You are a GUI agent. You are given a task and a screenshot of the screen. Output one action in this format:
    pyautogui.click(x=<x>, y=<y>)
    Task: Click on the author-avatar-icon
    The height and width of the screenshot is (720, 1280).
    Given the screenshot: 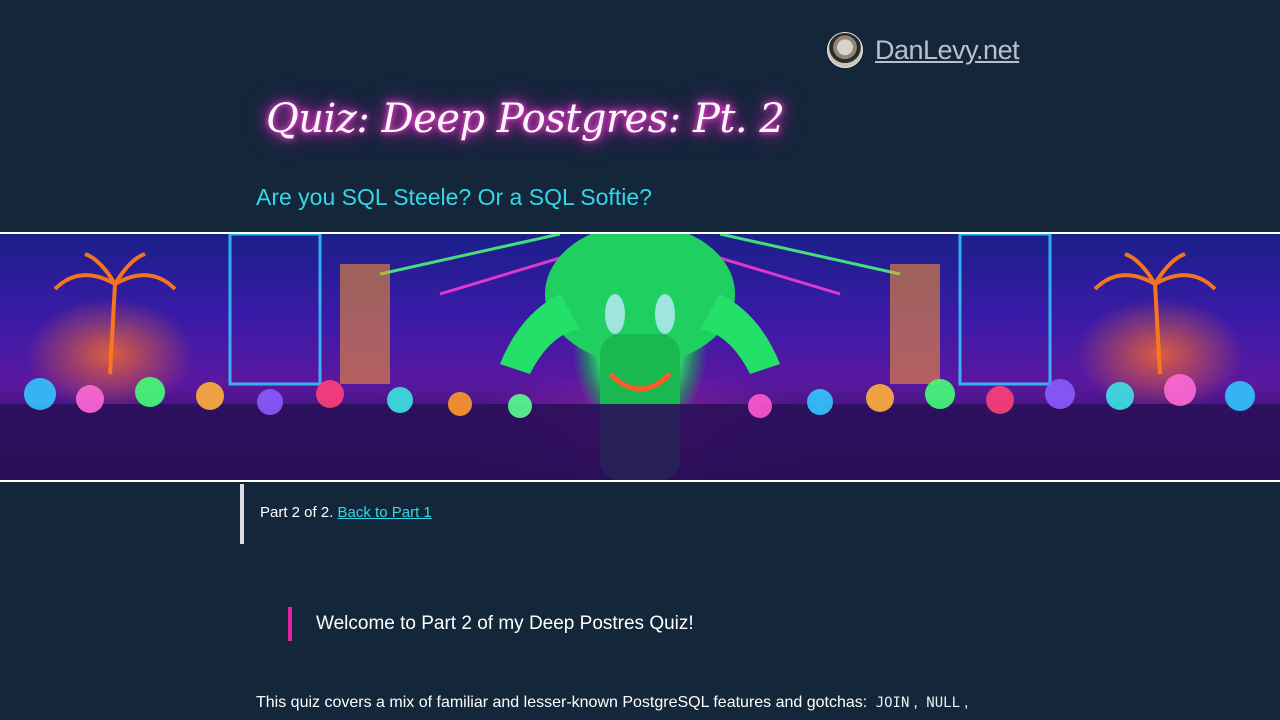 What is the action you would take?
    pyautogui.click(x=845, y=50)
    